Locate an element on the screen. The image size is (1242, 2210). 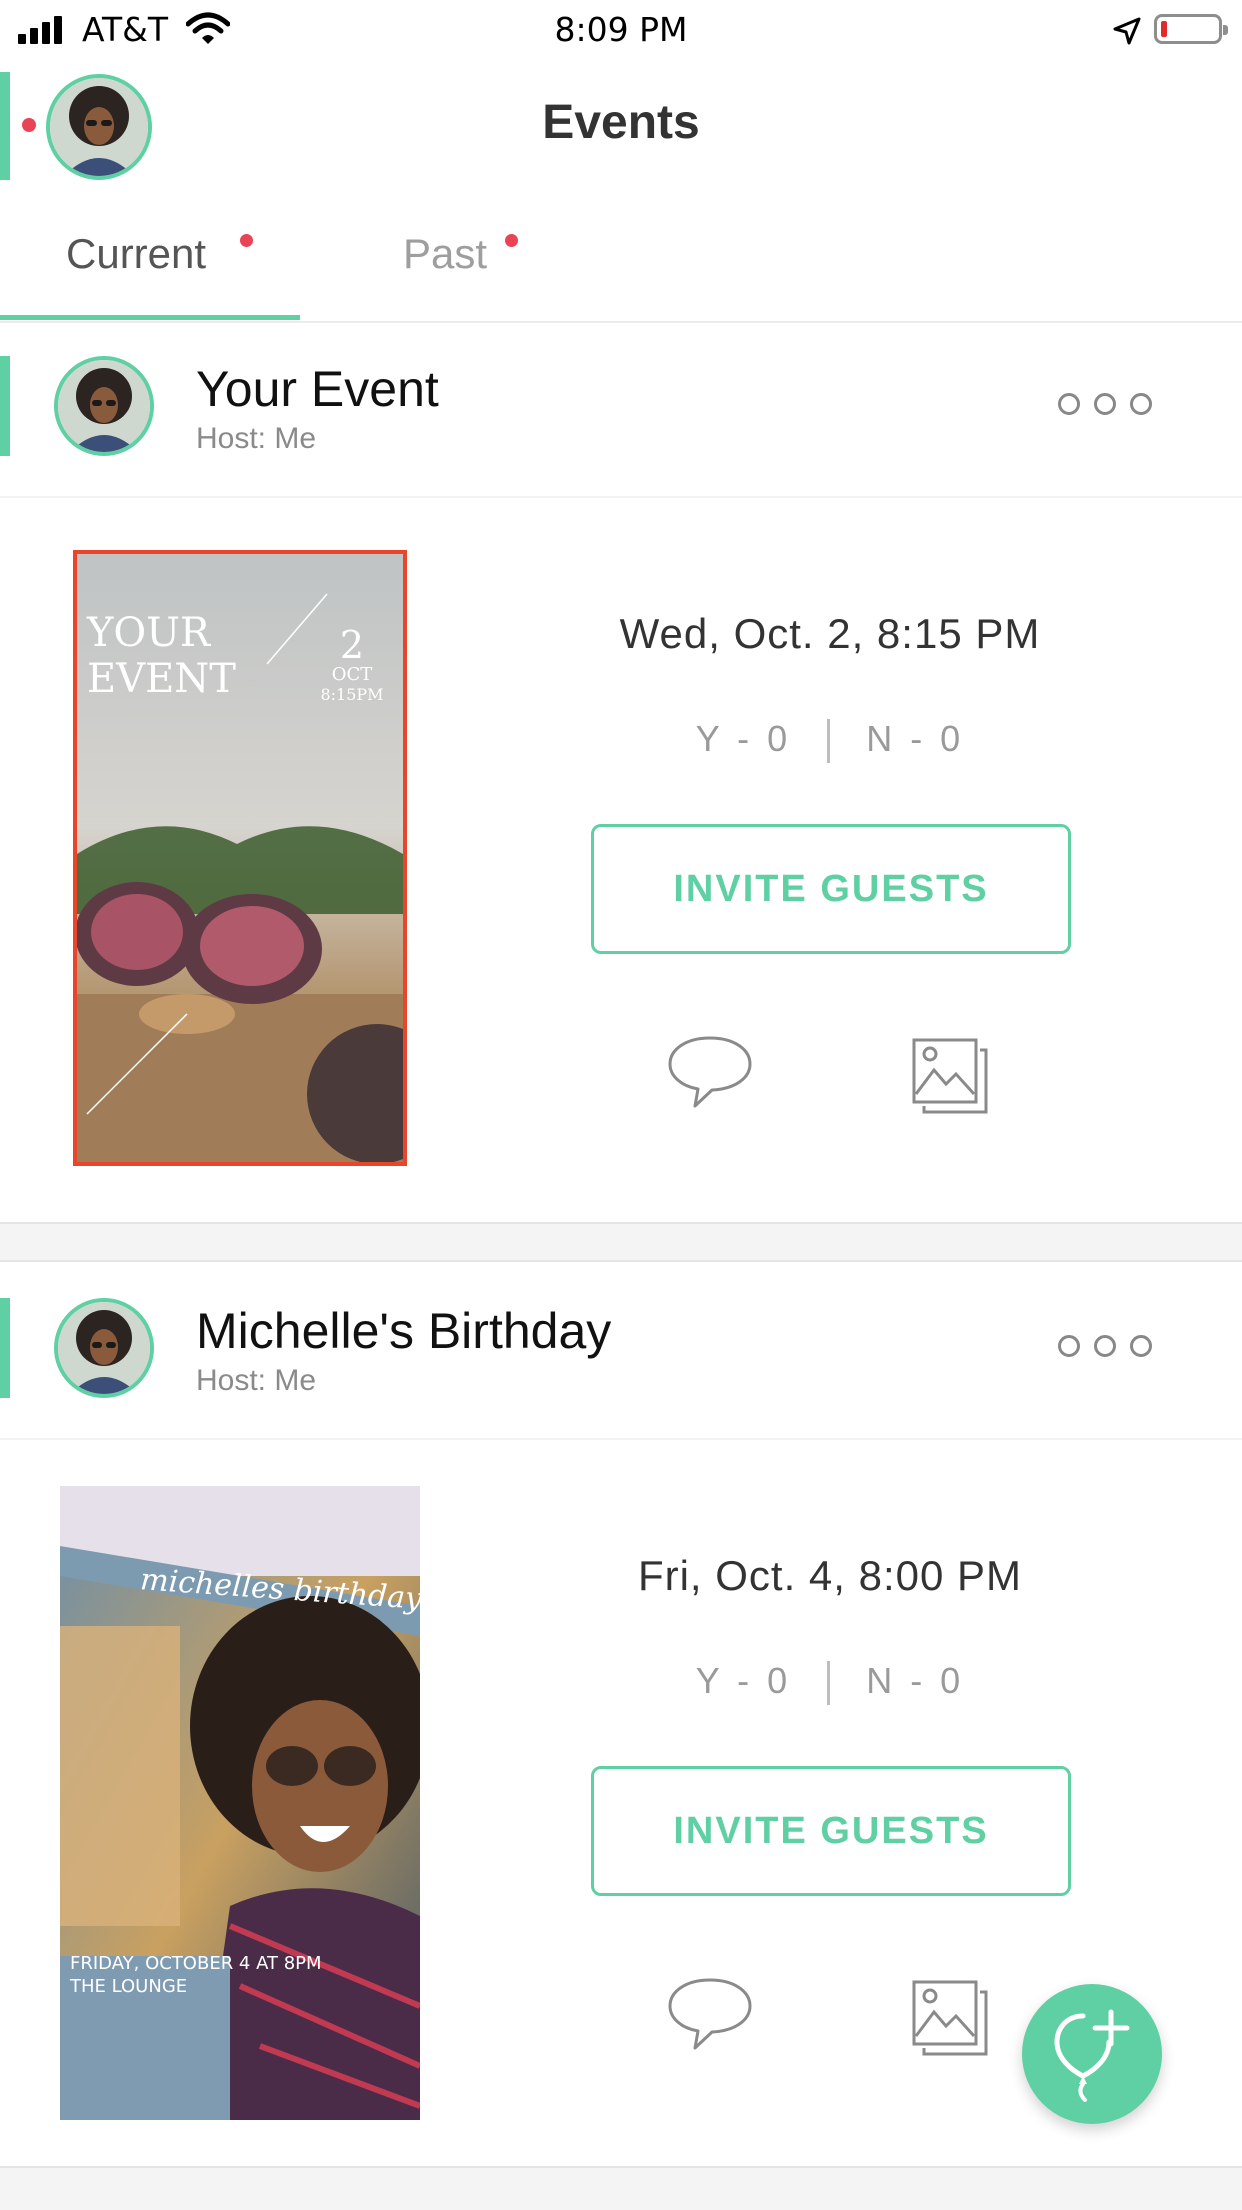
tab-past: Past is located at coordinates (445, 254).